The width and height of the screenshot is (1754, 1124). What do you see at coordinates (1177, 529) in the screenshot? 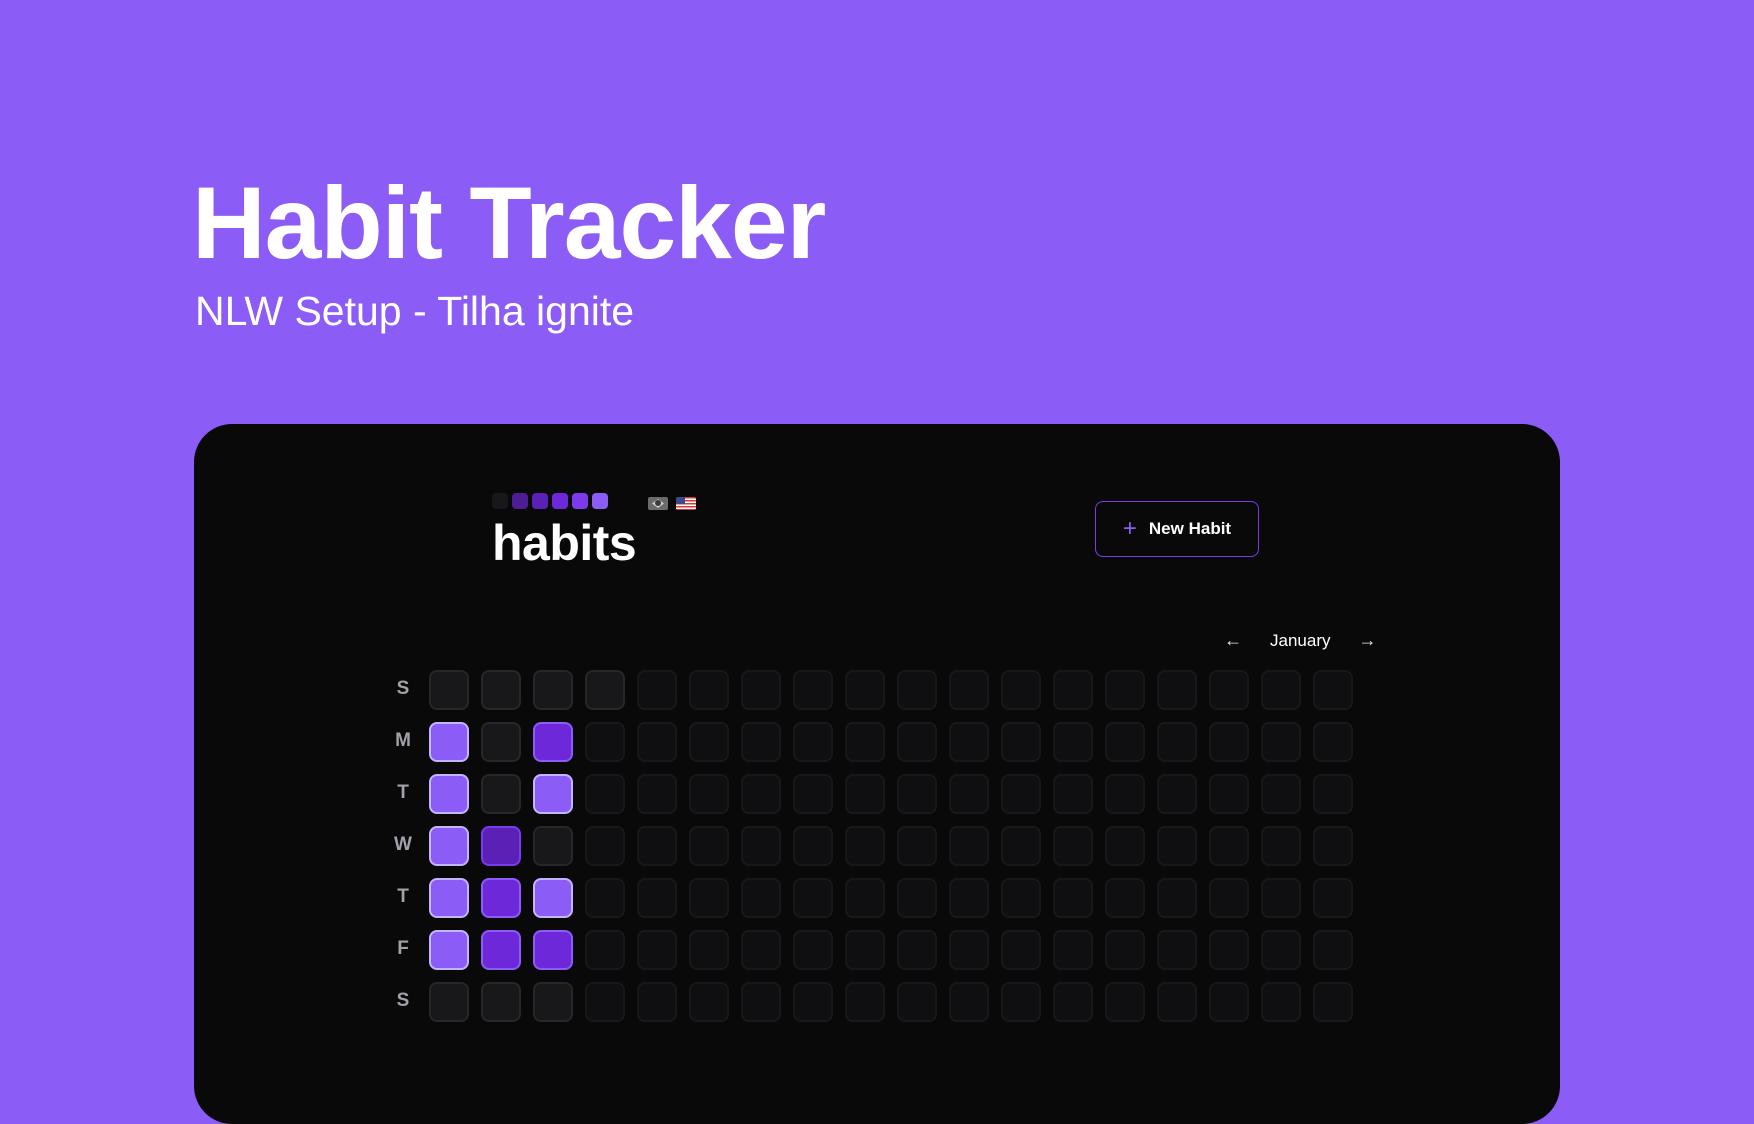
I see `new-habit-button: + New Habit` at bounding box center [1177, 529].